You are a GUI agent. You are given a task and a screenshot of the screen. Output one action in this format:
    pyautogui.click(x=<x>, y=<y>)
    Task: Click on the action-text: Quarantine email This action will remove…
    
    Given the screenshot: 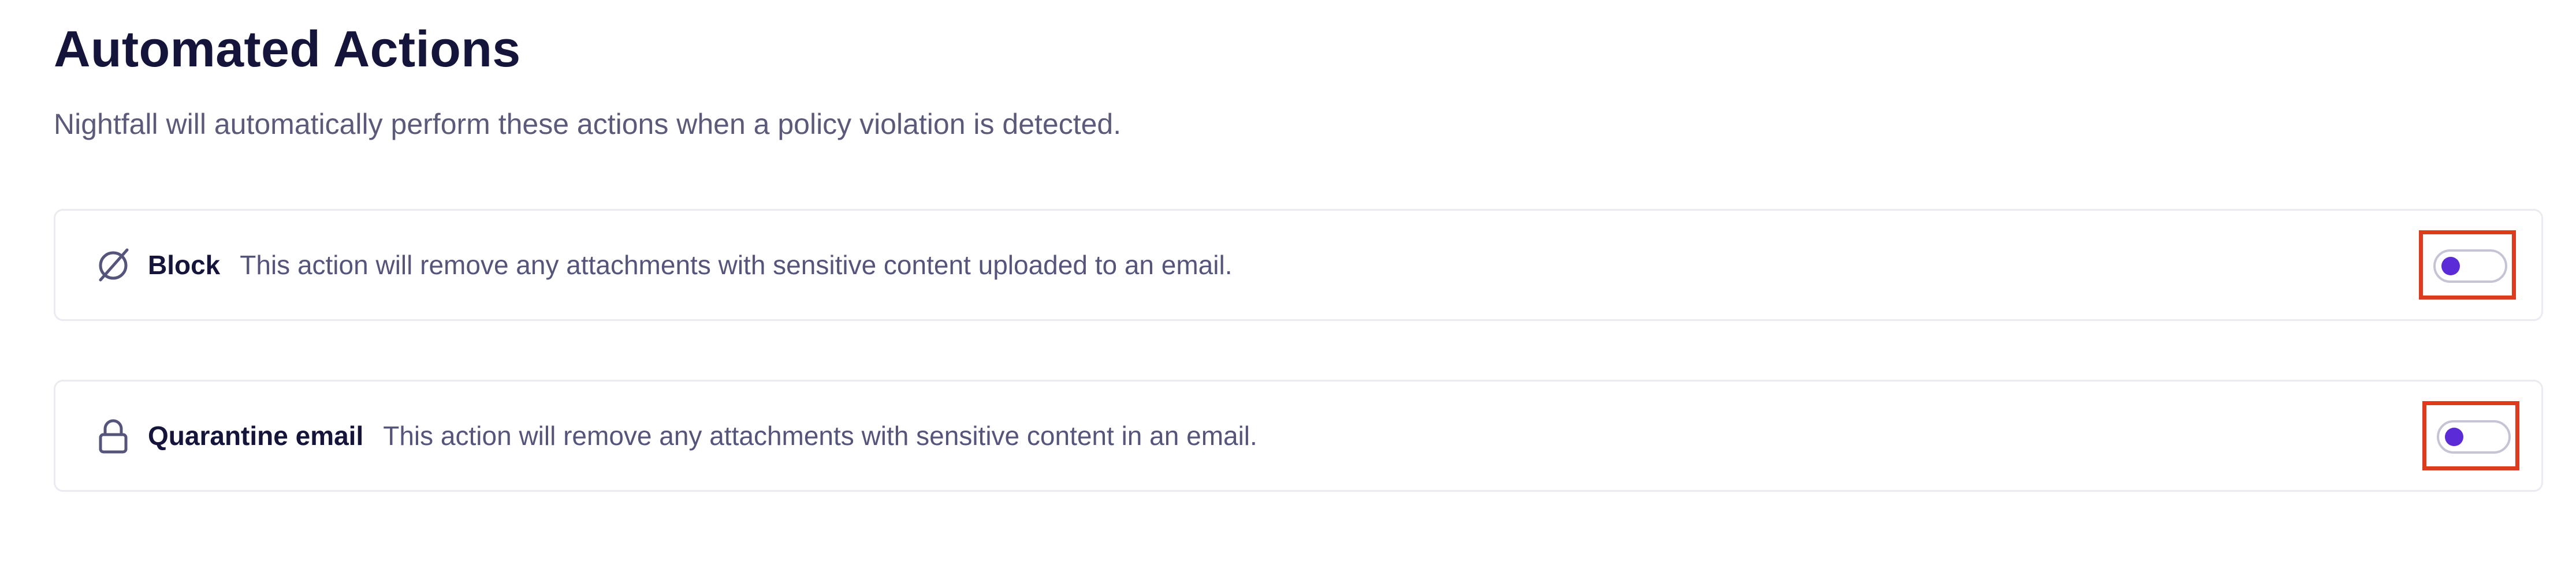 What is the action you would take?
    pyautogui.click(x=702, y=436)
    